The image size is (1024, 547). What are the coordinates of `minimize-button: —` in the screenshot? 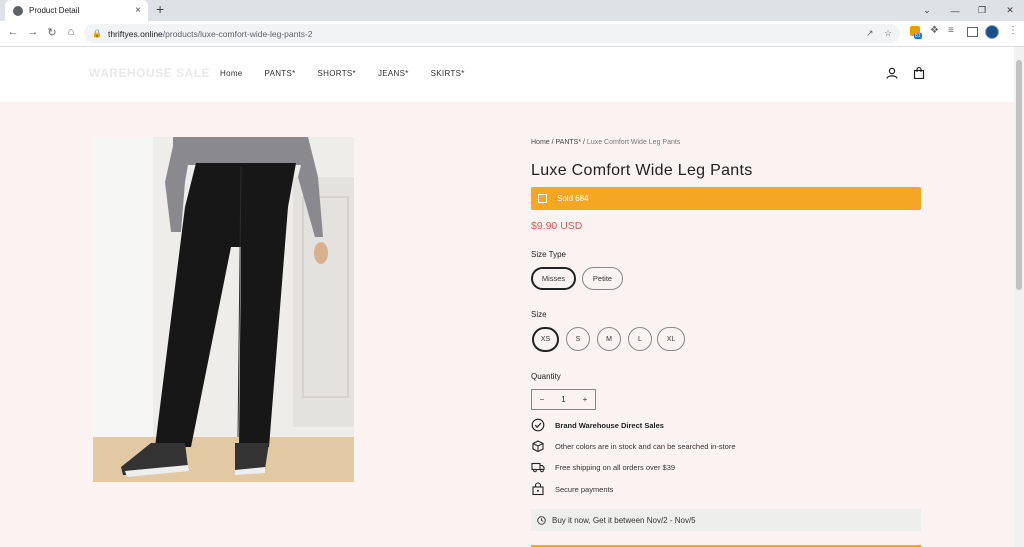 It's located at (955, 10).